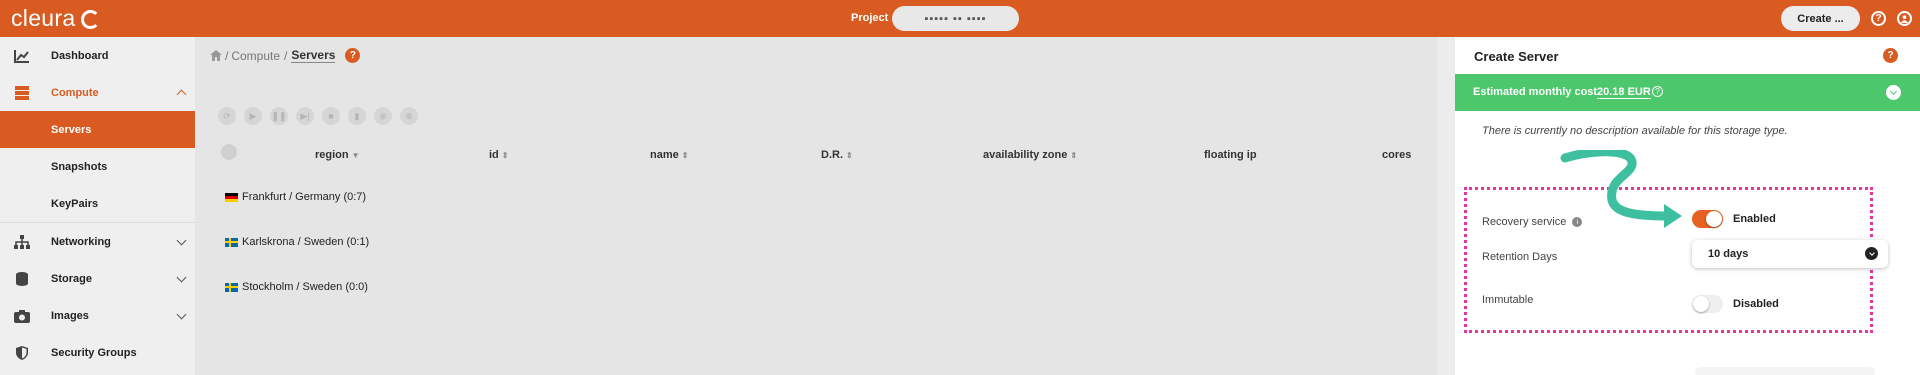 The width and height of the screenshot is (1920, 375). Describe the element at coordinates (306, 242) in the screenshot. I see `region-label: Karlskrona / Sweden (0:1)` at that location.